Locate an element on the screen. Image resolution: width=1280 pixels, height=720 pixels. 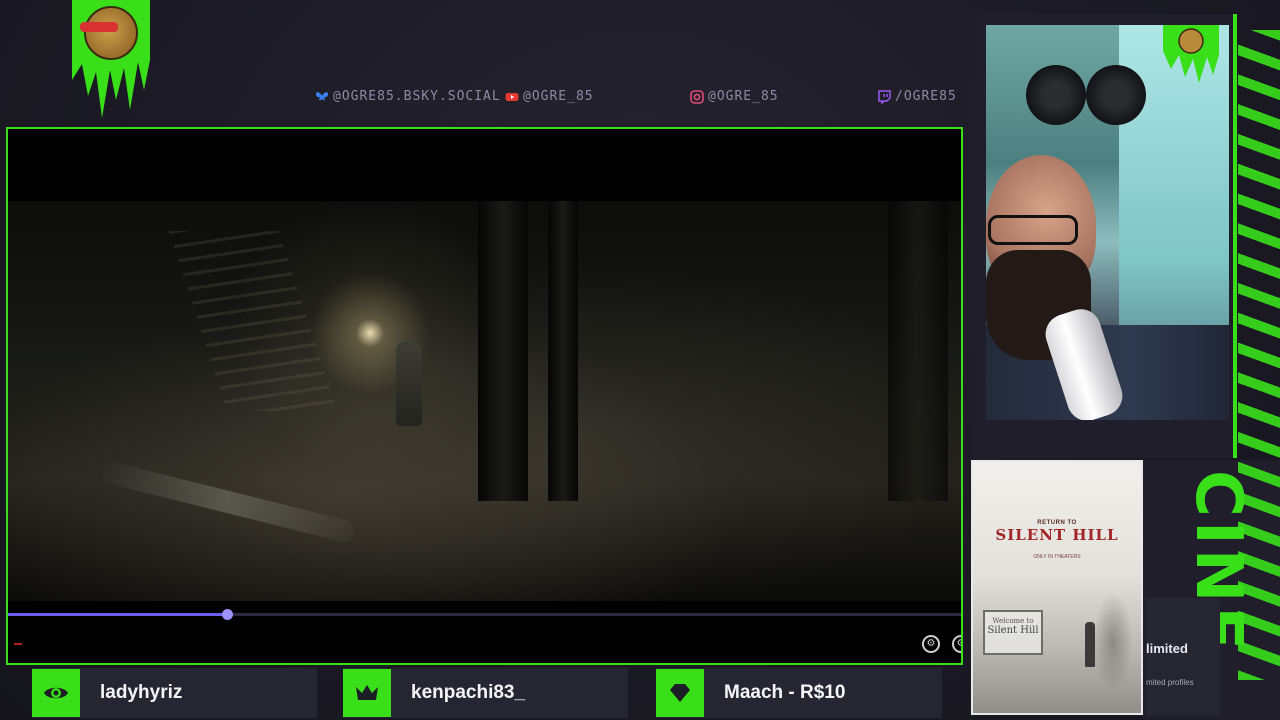
diamond-icon is located at coordinates (680, 693).